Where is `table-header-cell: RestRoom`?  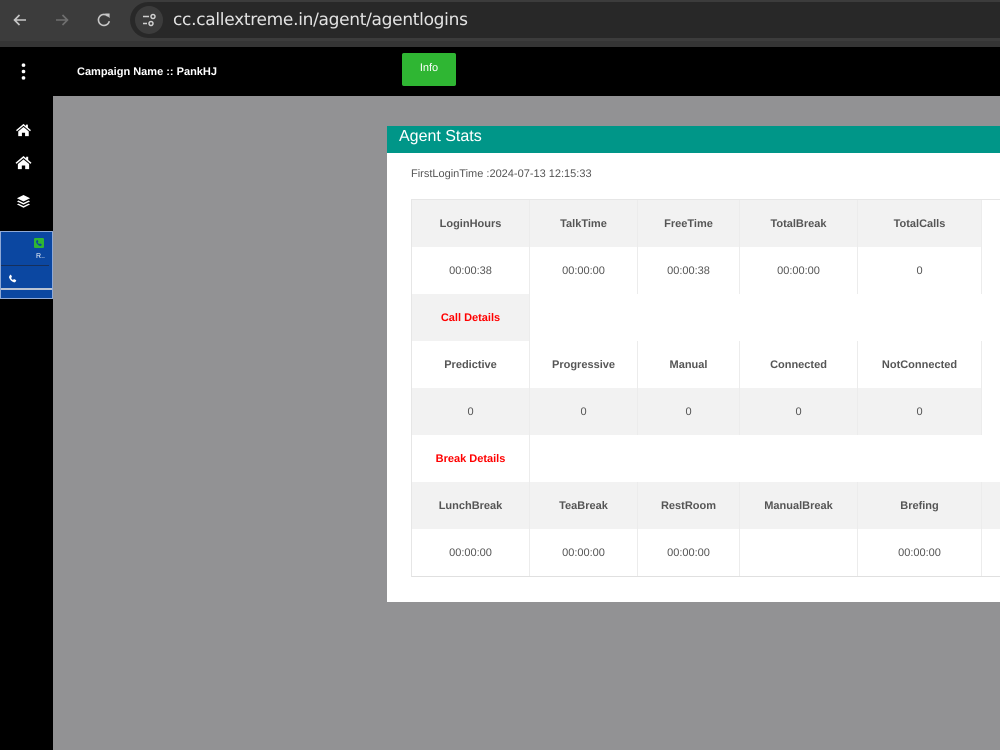 table-header-cell: RestRoom is located at coordinates (689, 505).